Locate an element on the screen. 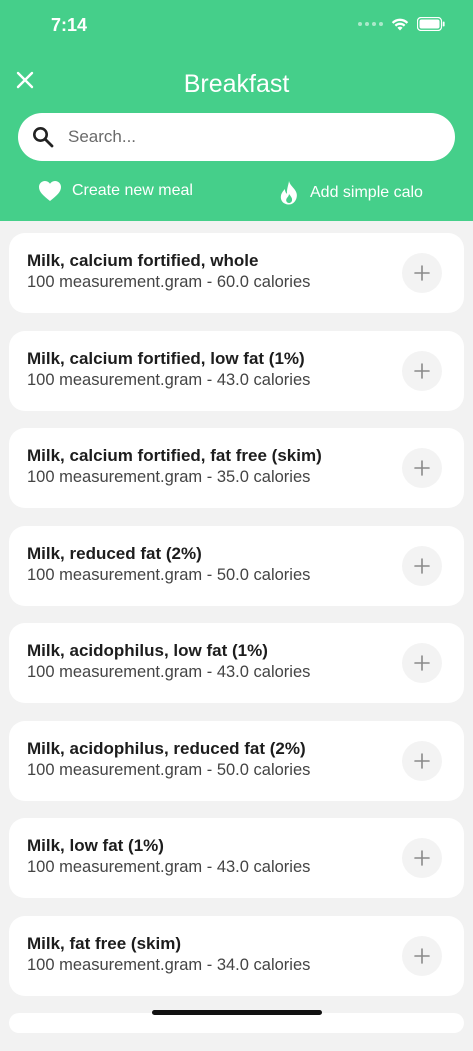 Image resolution: width=473 pixels, height=1051 pixels. flame-icon is located at coordinates (289, 193).